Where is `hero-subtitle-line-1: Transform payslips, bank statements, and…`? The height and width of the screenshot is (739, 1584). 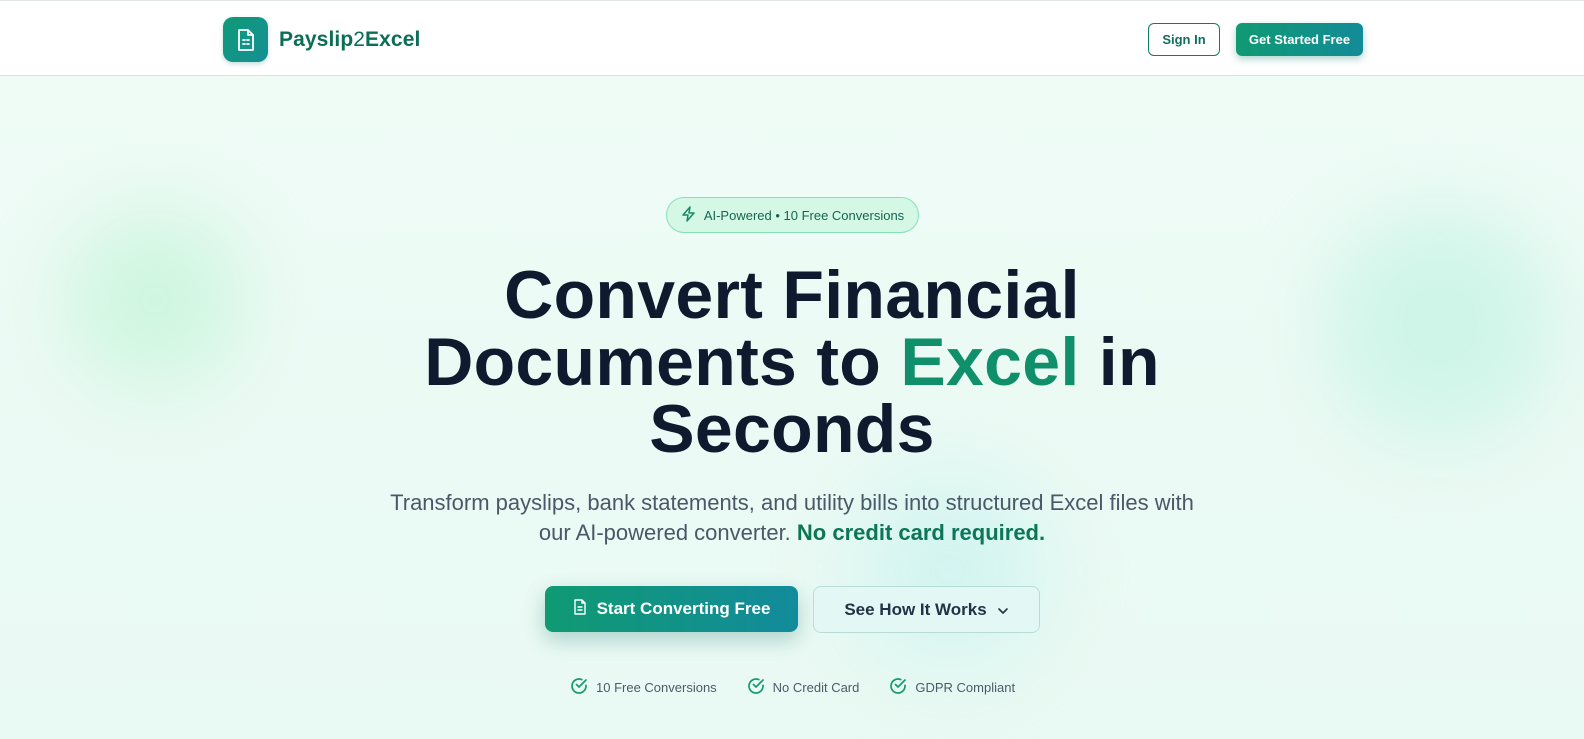 hero-subtitle-line-1: Transform payslips, bank statements, and… is located at coordinates (792, 502).